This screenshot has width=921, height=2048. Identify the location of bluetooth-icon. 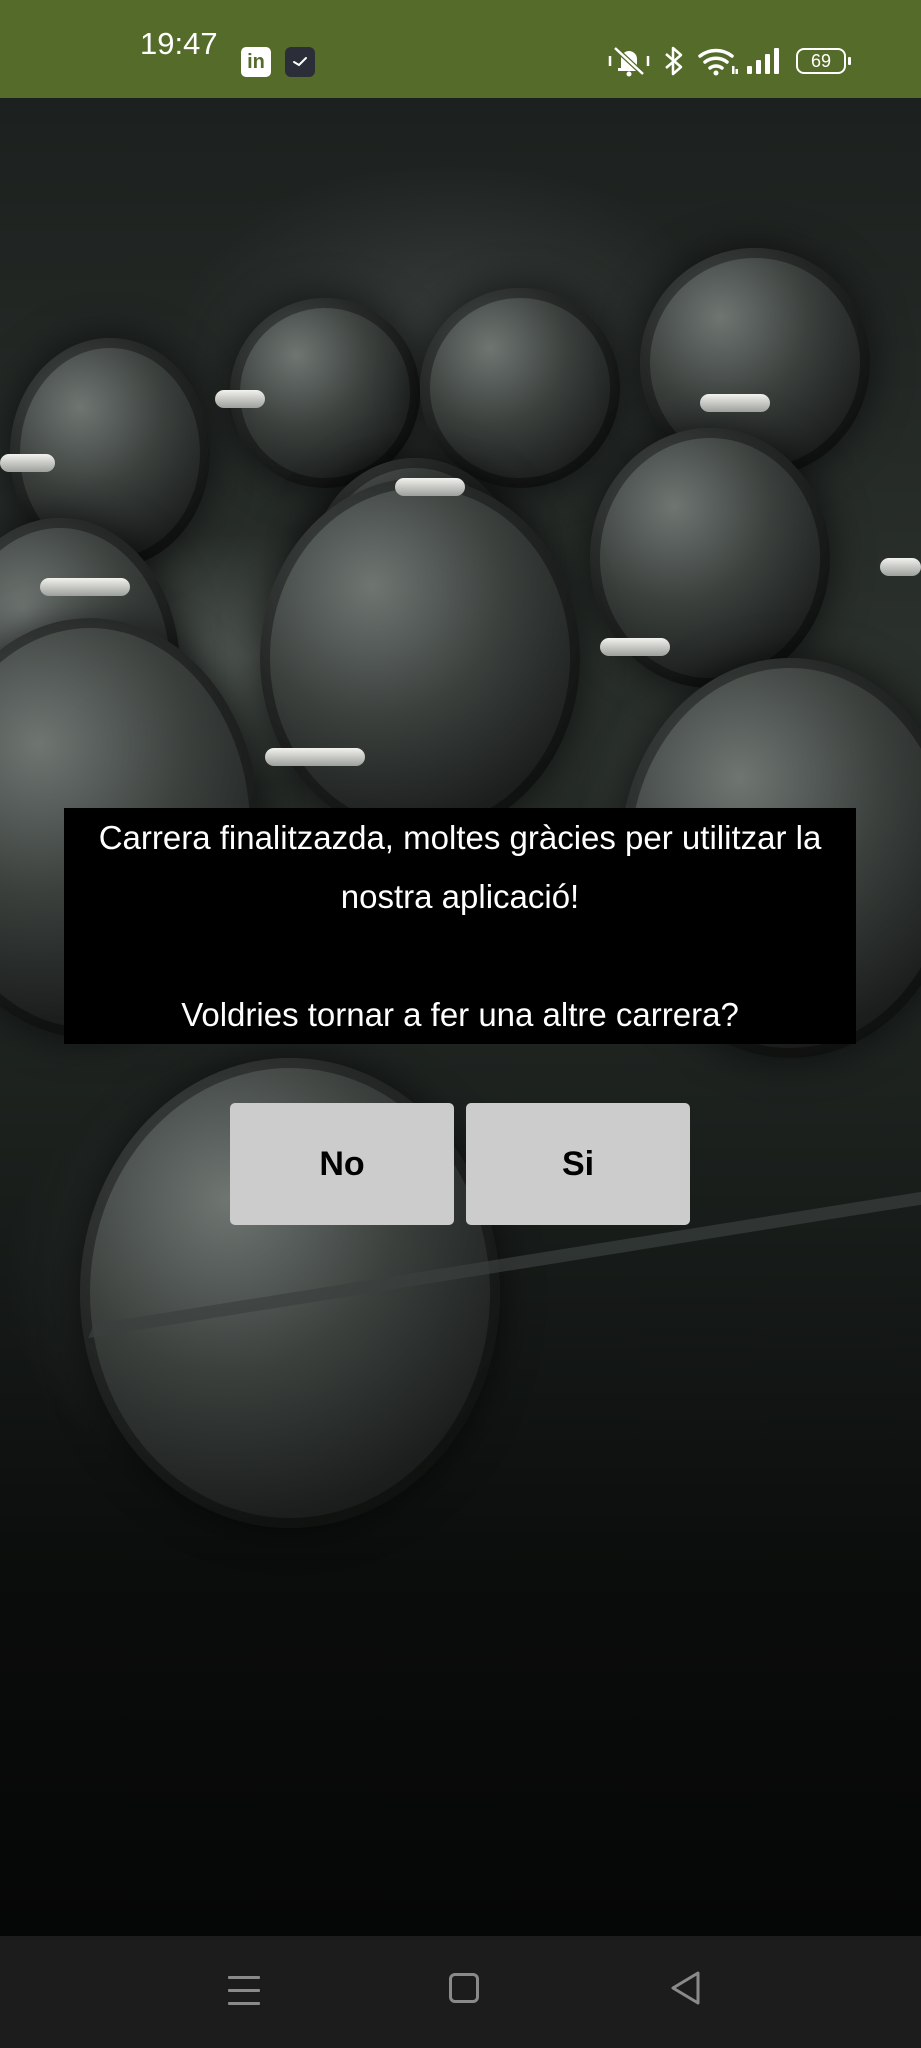
(674, 63).